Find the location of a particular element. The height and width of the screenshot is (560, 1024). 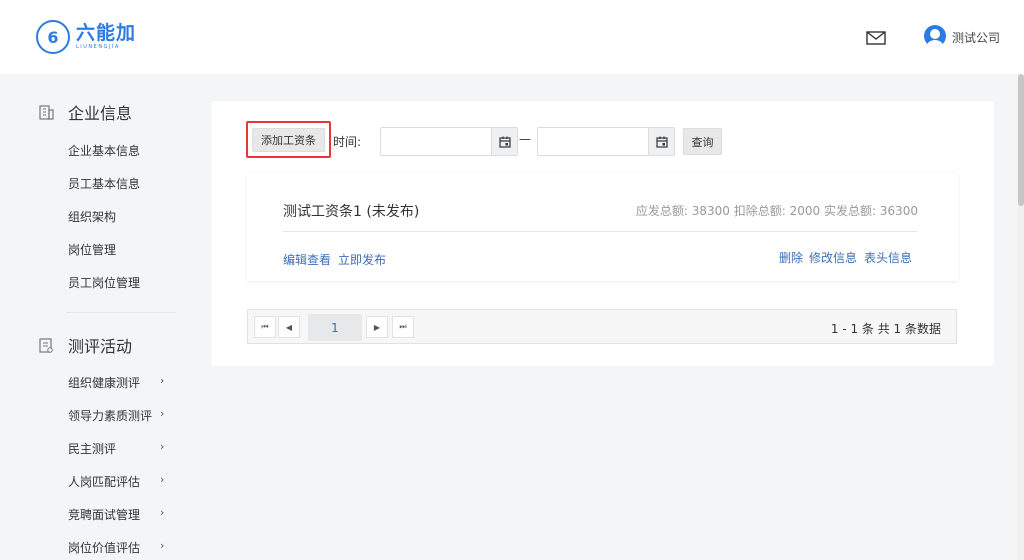

query-button: 查询 is located at coordinates (702, 141).